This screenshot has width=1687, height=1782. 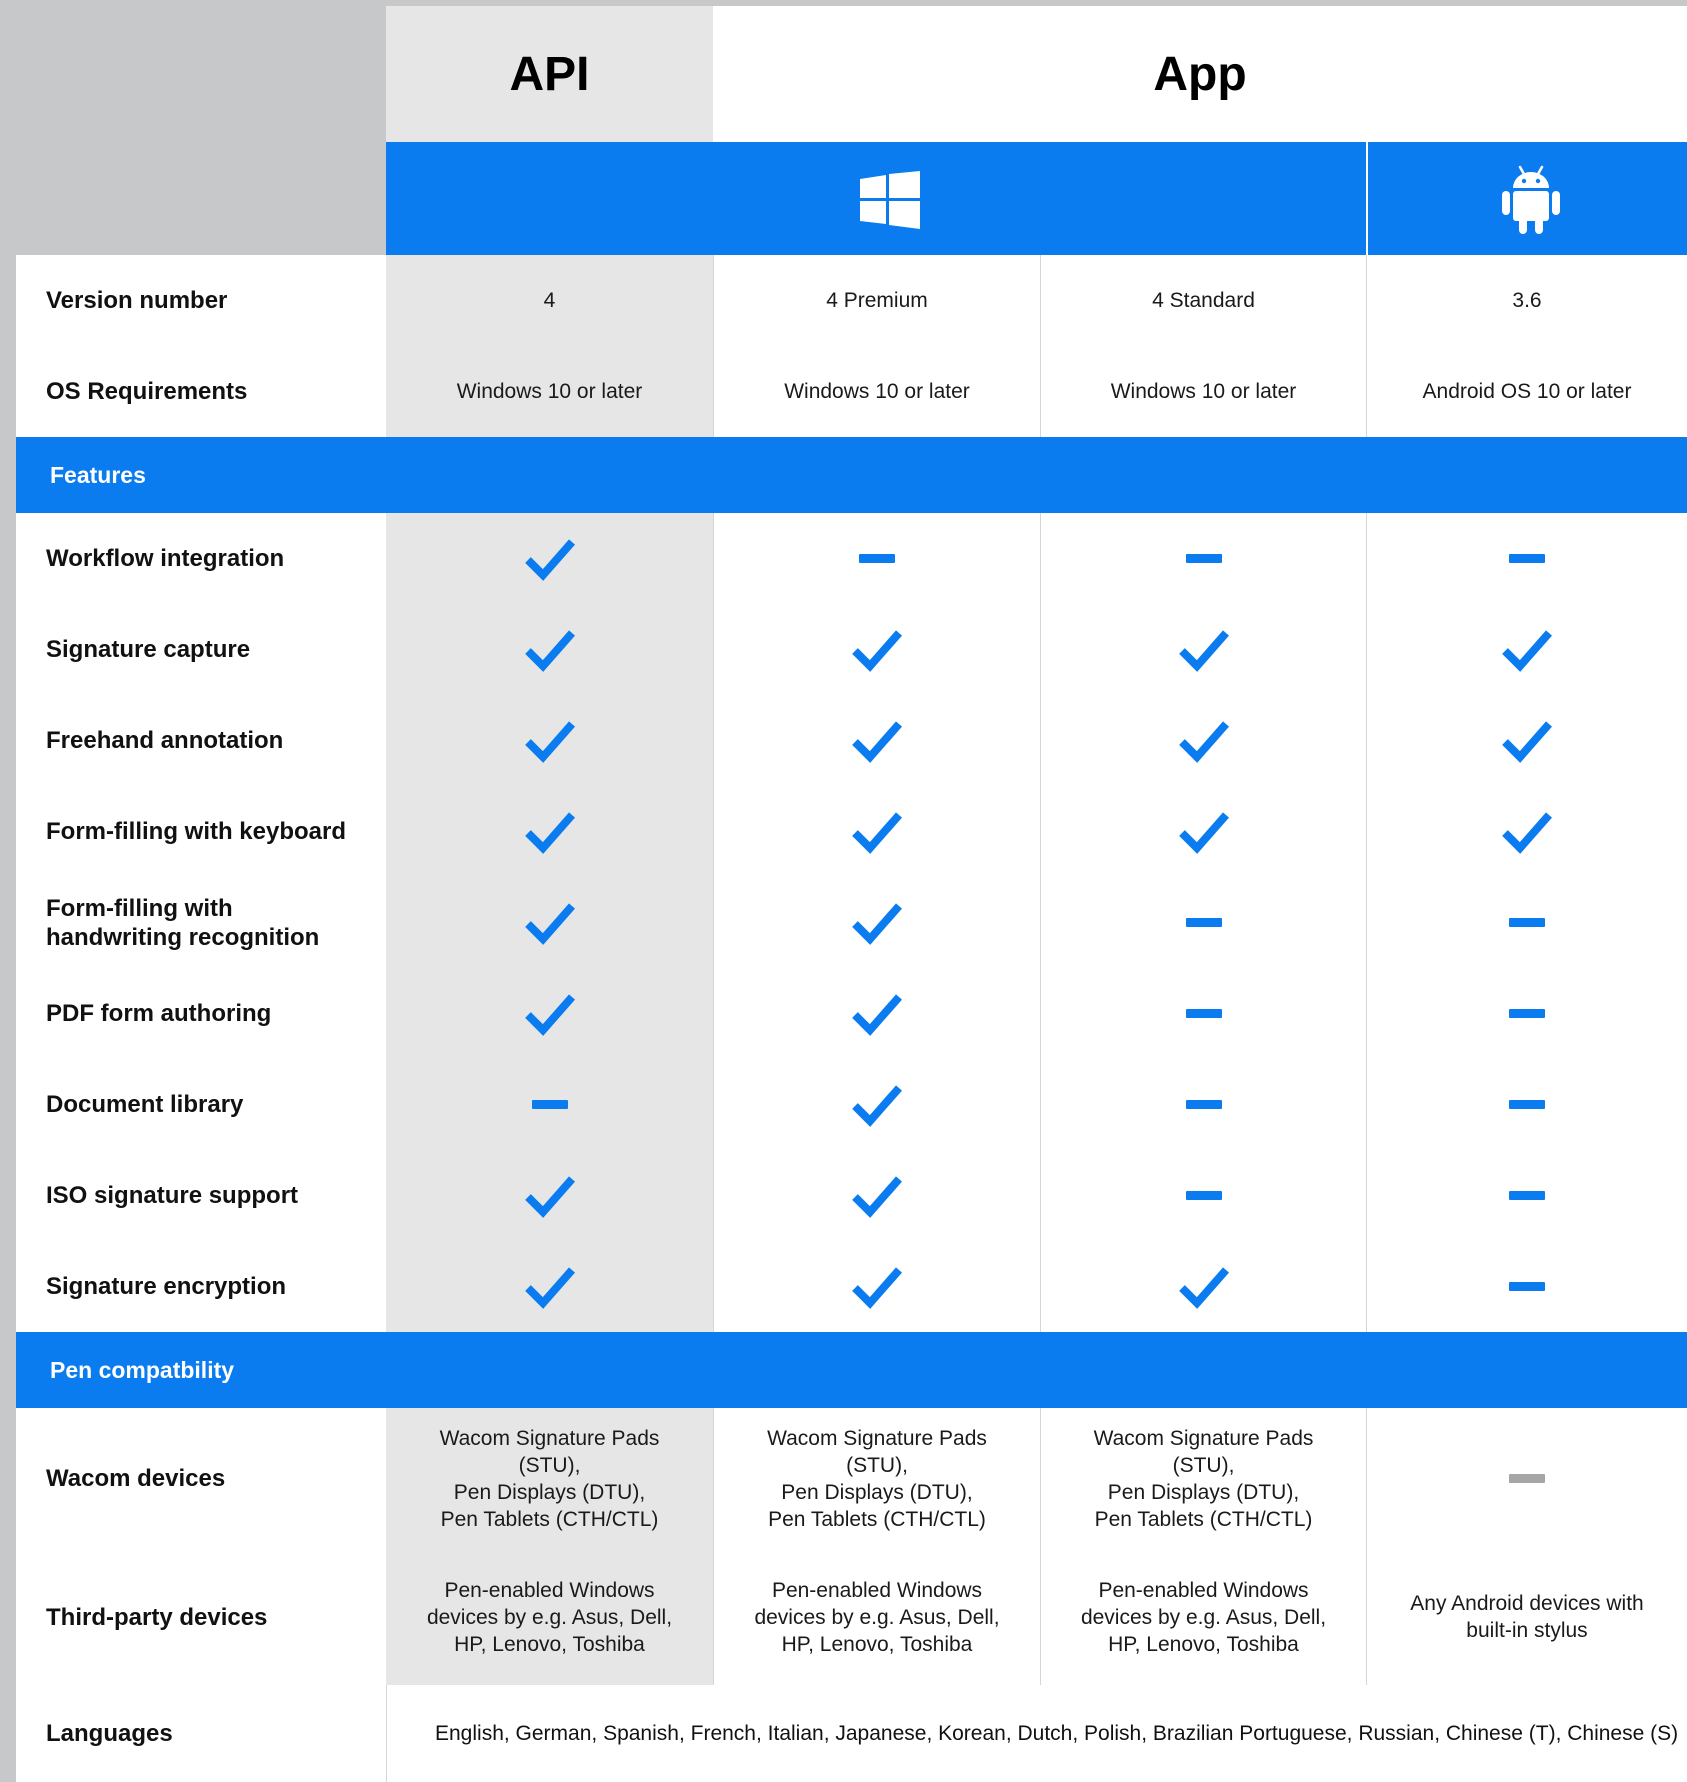 I want to click on feature-row: PDF form authoring, so click(x=851, y=1014).